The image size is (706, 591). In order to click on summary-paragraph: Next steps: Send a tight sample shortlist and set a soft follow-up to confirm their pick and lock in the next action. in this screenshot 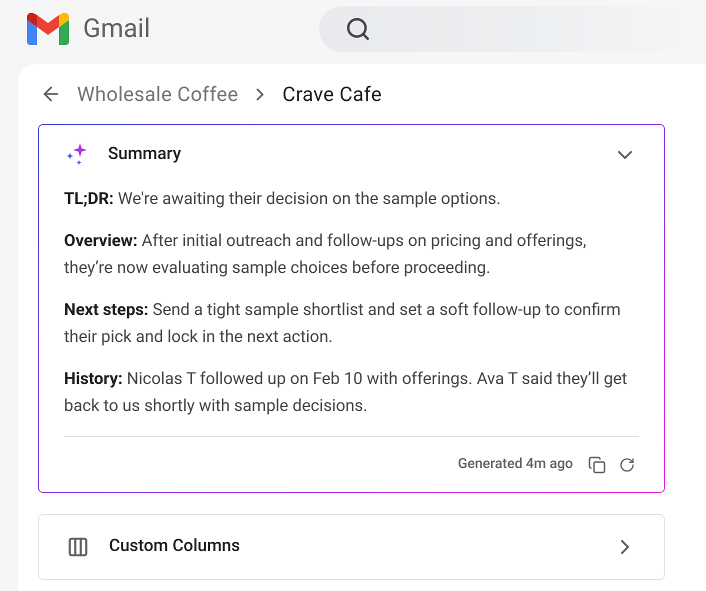, I will do `click(343, 324)`.